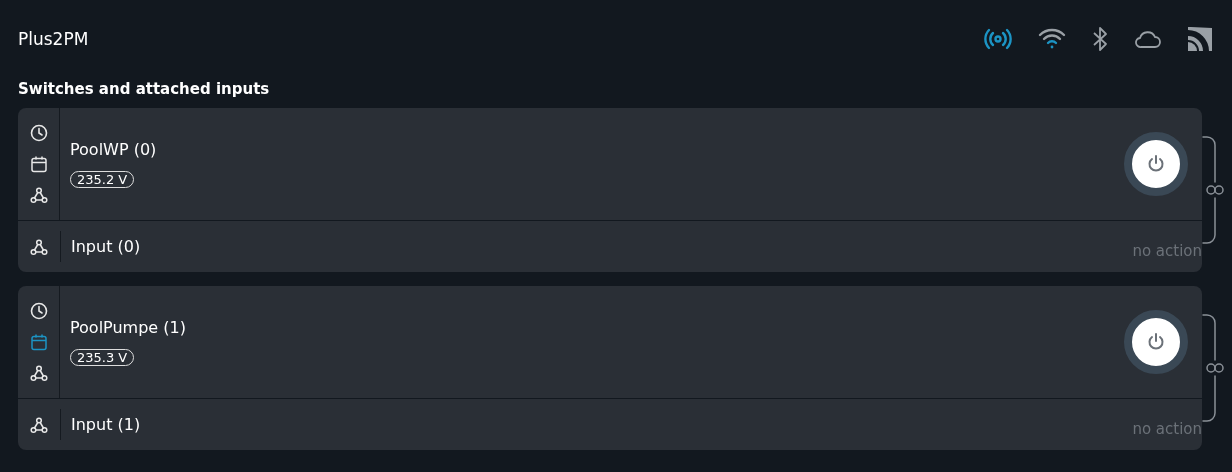  I want to click on signal-feed-icon, so click(1200, 39).